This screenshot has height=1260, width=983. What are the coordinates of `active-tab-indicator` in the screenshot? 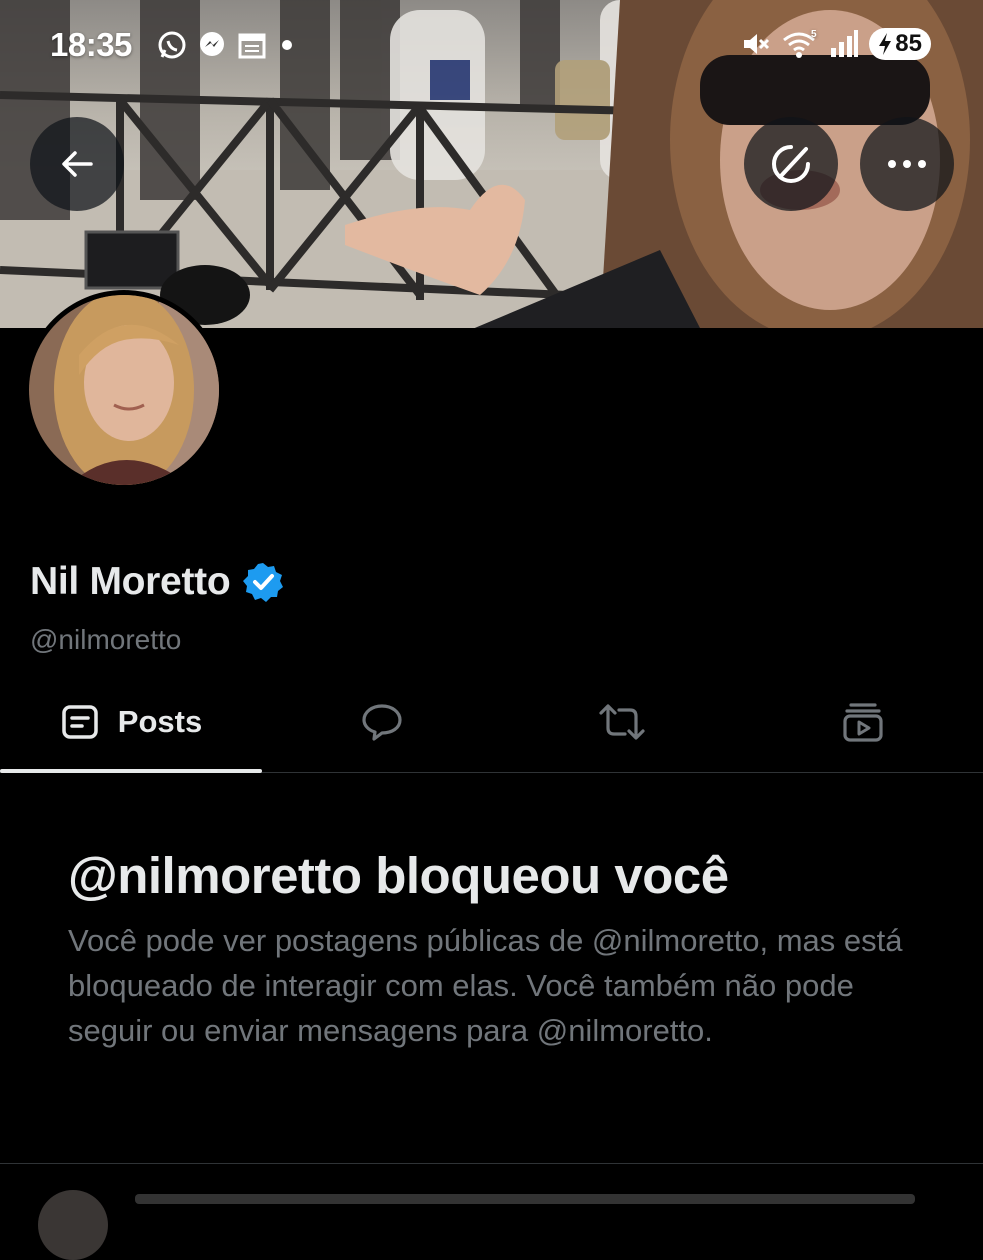 It's located at (131, 771).